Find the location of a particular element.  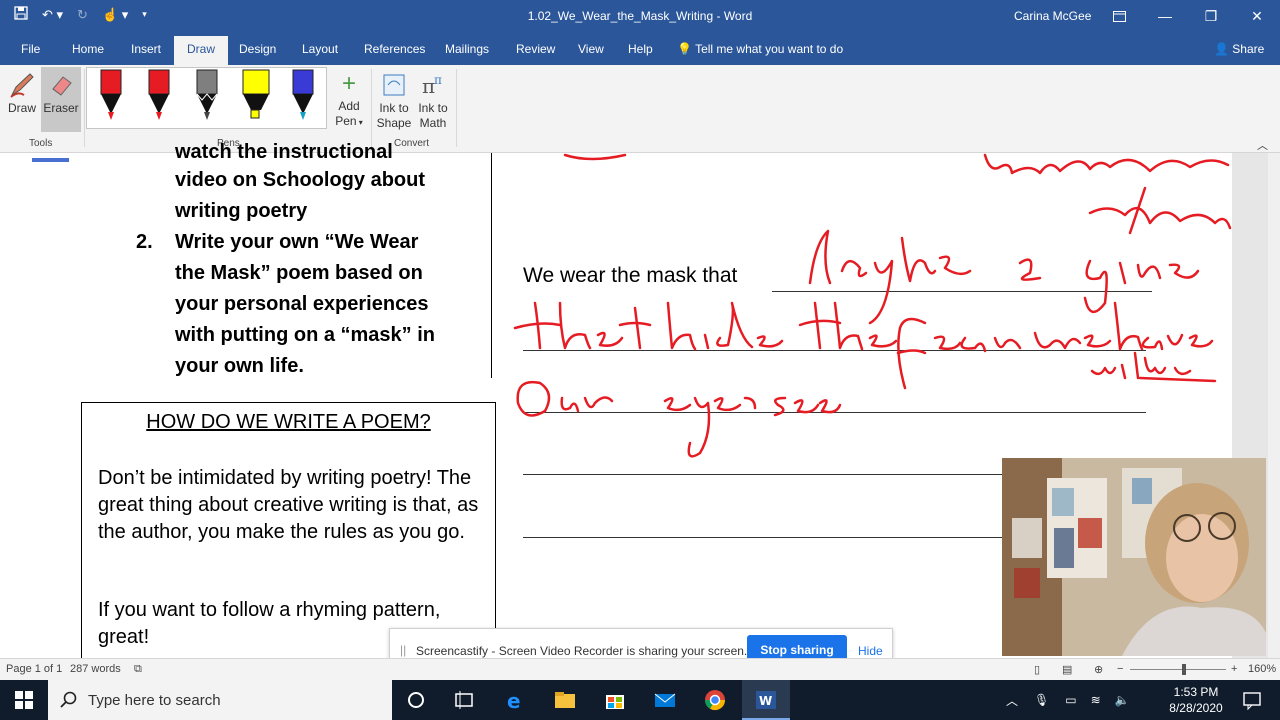

tab-mailings: Mailings is located at coordinates (467, 49).